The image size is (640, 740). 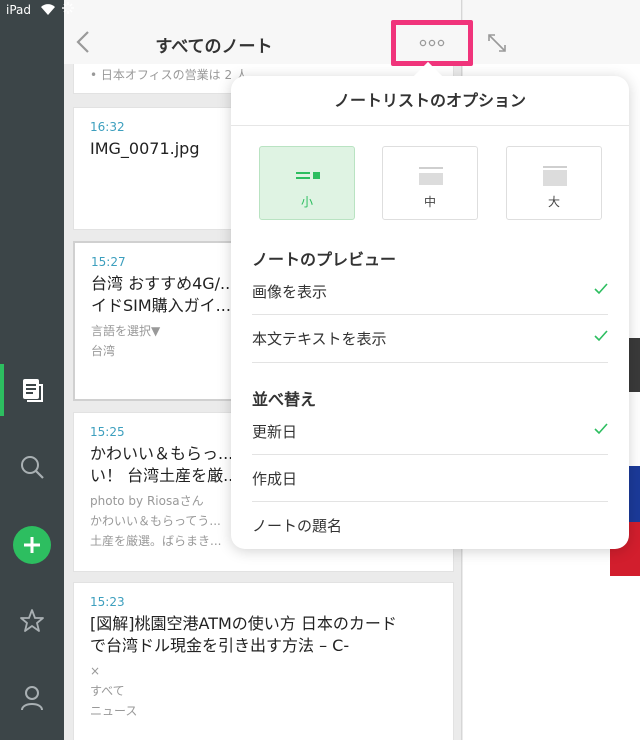 I want to click on size-label: 中, so click(x=429, y=202).